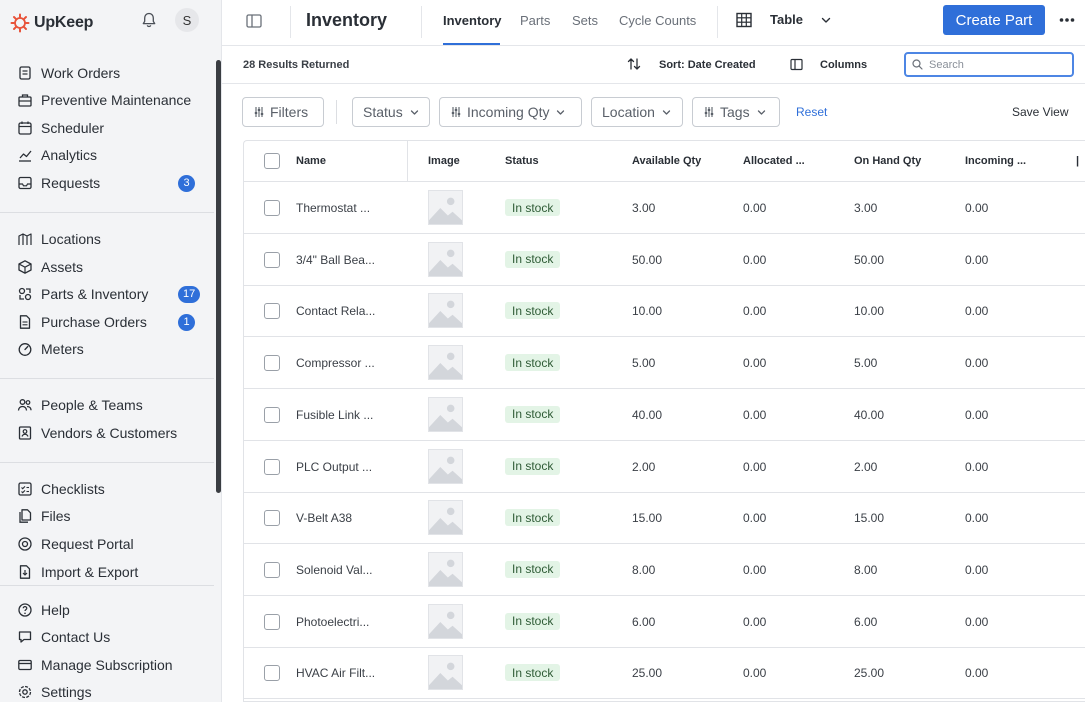 Image resolution: width=1085 pixels, height=702 pixels. Describe the element at coordinates (826, 20) in the screenshot. I see `chevron-down-icon` at that location.